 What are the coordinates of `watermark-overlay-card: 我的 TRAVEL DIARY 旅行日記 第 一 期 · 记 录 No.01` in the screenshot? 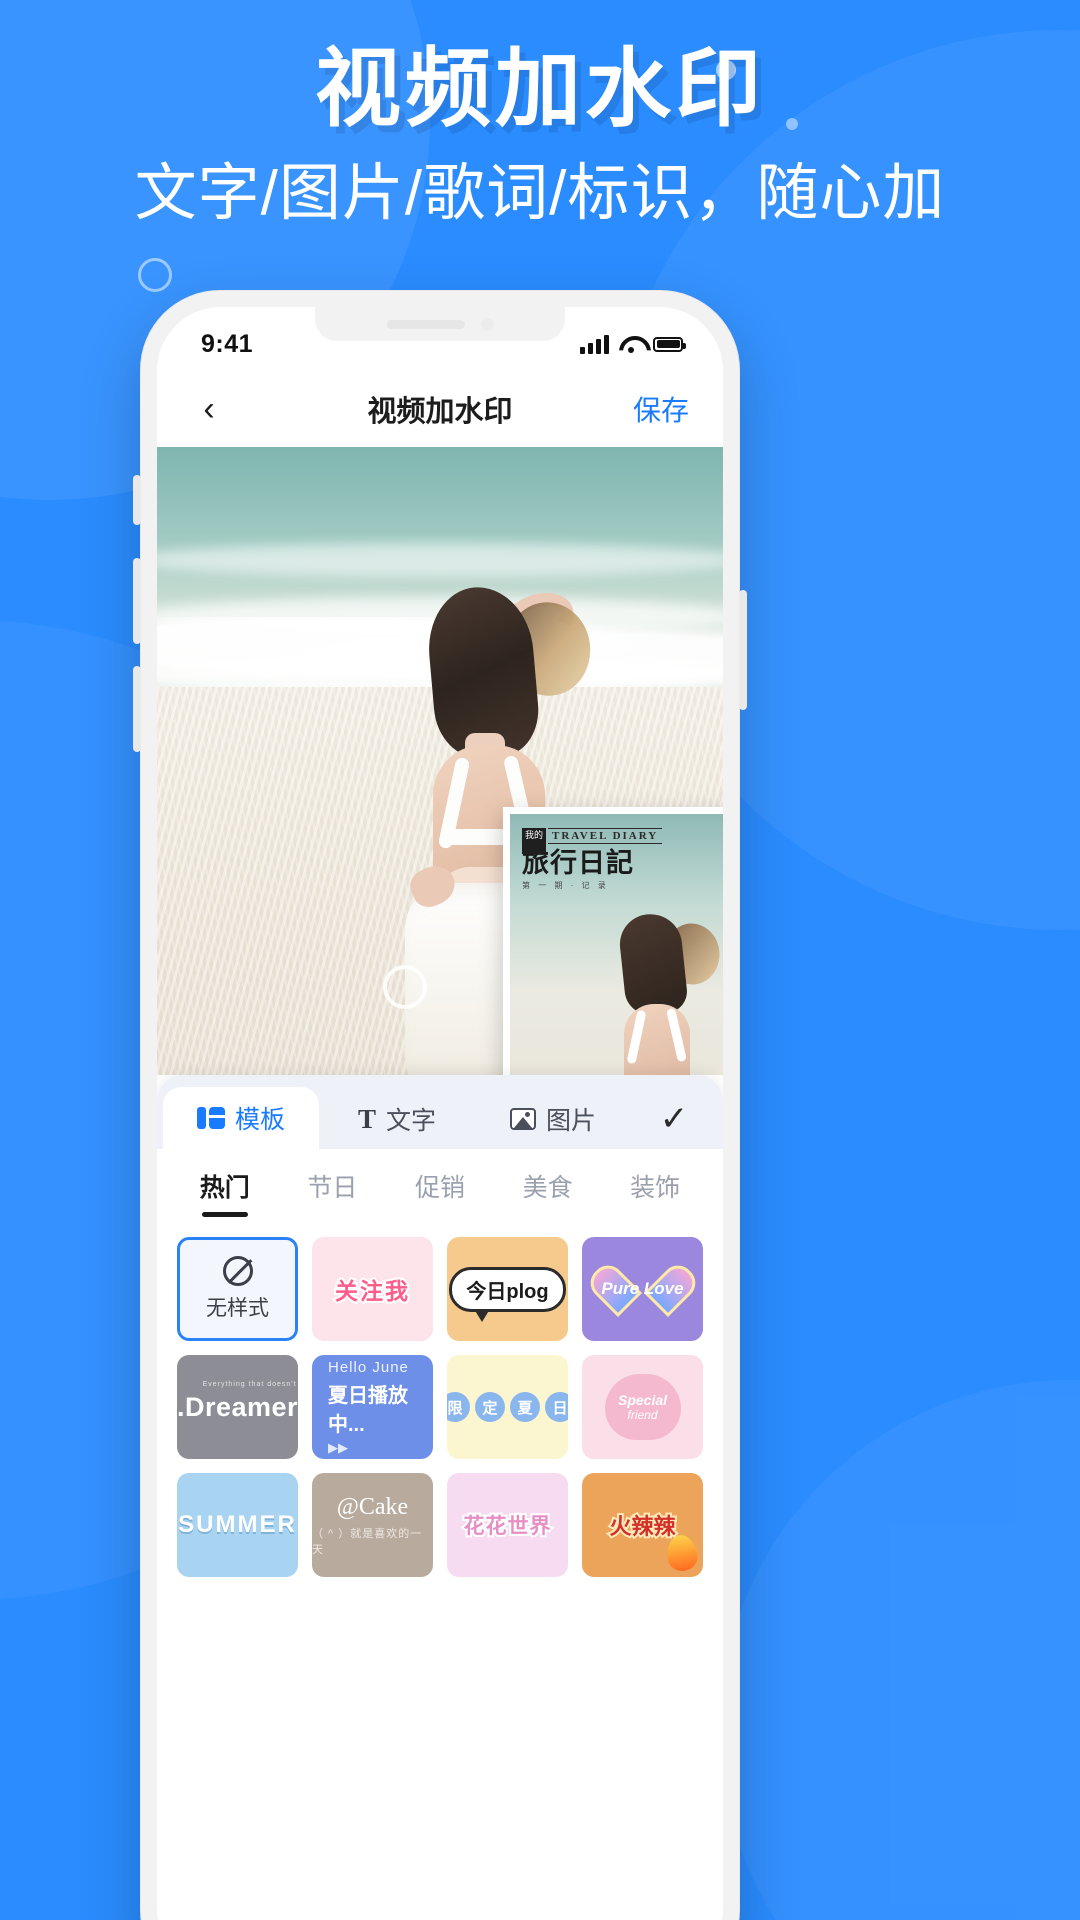 It's located at (613, 941).